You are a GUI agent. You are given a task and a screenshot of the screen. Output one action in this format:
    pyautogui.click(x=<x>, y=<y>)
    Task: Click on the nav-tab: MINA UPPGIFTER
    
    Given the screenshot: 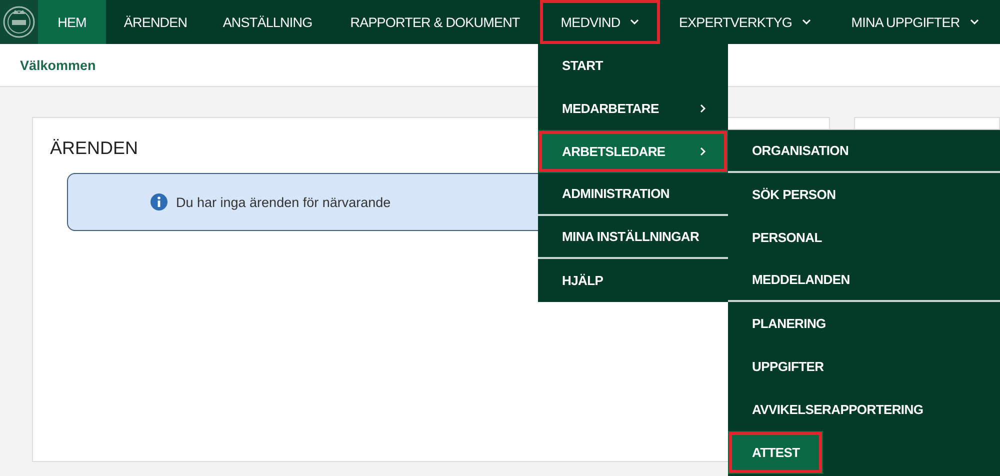 What is the action you would take?
    pyautogui.click(x=915, y=22)
    